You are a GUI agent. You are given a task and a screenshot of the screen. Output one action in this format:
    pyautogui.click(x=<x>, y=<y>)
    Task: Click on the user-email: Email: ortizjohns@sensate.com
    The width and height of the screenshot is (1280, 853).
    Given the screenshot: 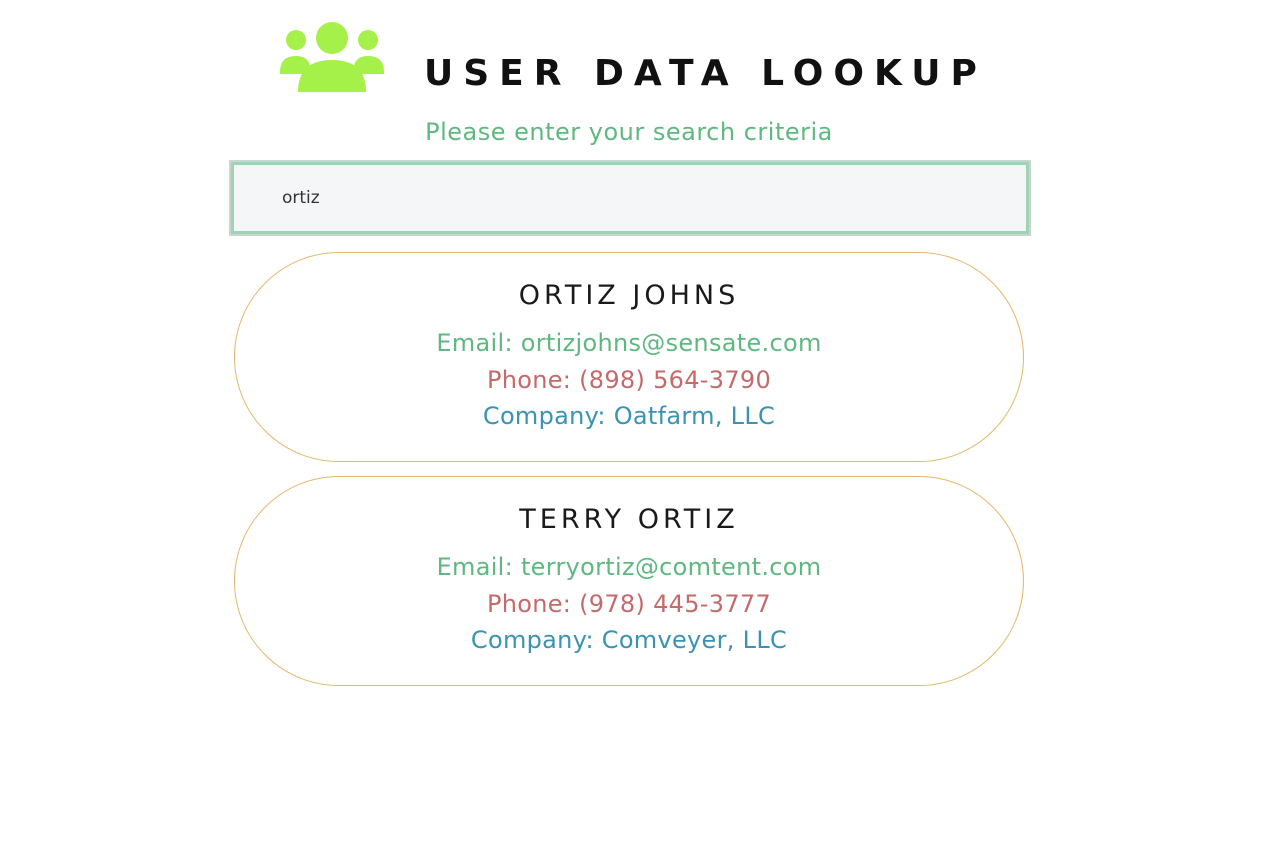 What is the action you would take?
    pyautogui.click(x=629, y=343)
    